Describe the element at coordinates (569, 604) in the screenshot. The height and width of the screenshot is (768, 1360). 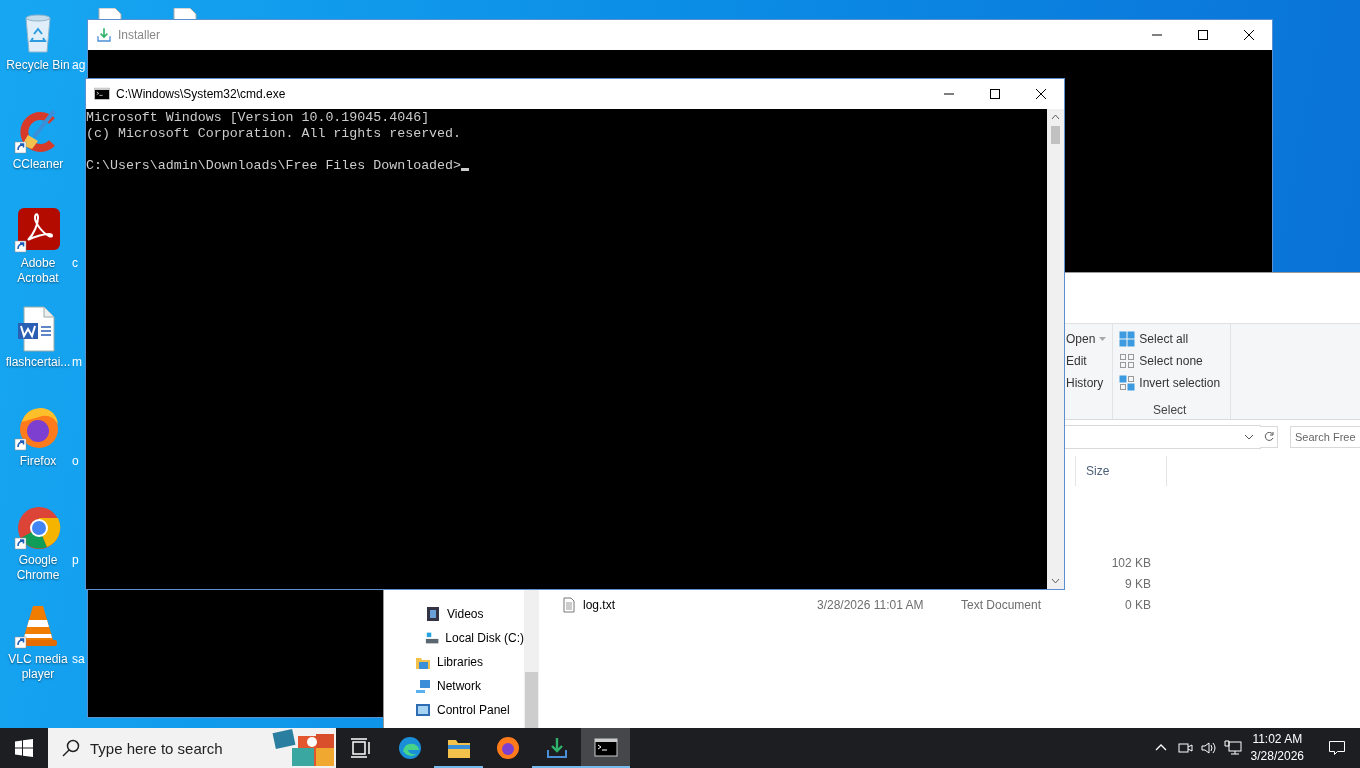
I see `text-file-icon` at that location.